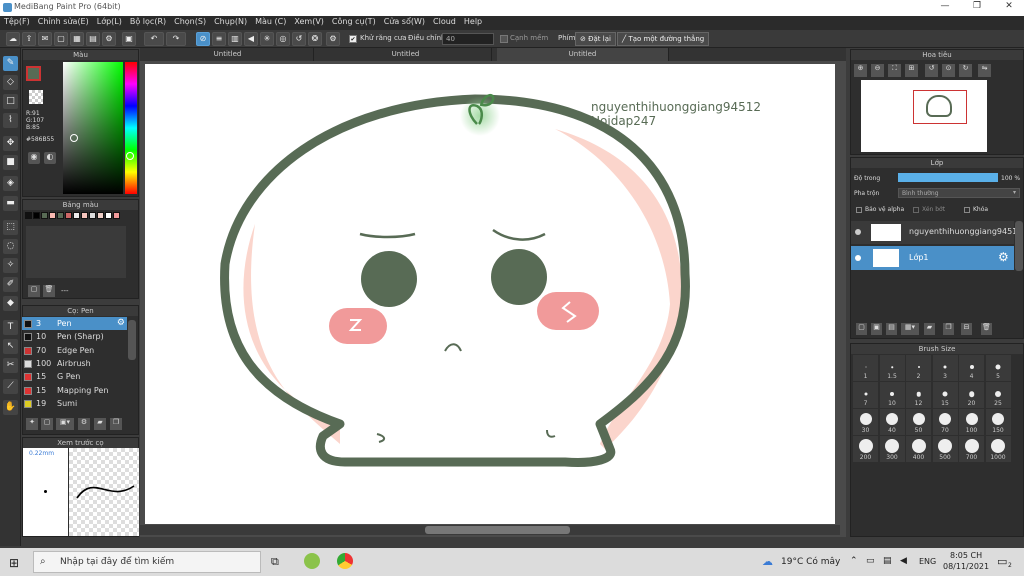 The width and height of the screenshot is (1024, 576). Describe the element at coordinates (876, 329) in the screenshot. I see `new-halftone-layer-icon: ▣` at that location.